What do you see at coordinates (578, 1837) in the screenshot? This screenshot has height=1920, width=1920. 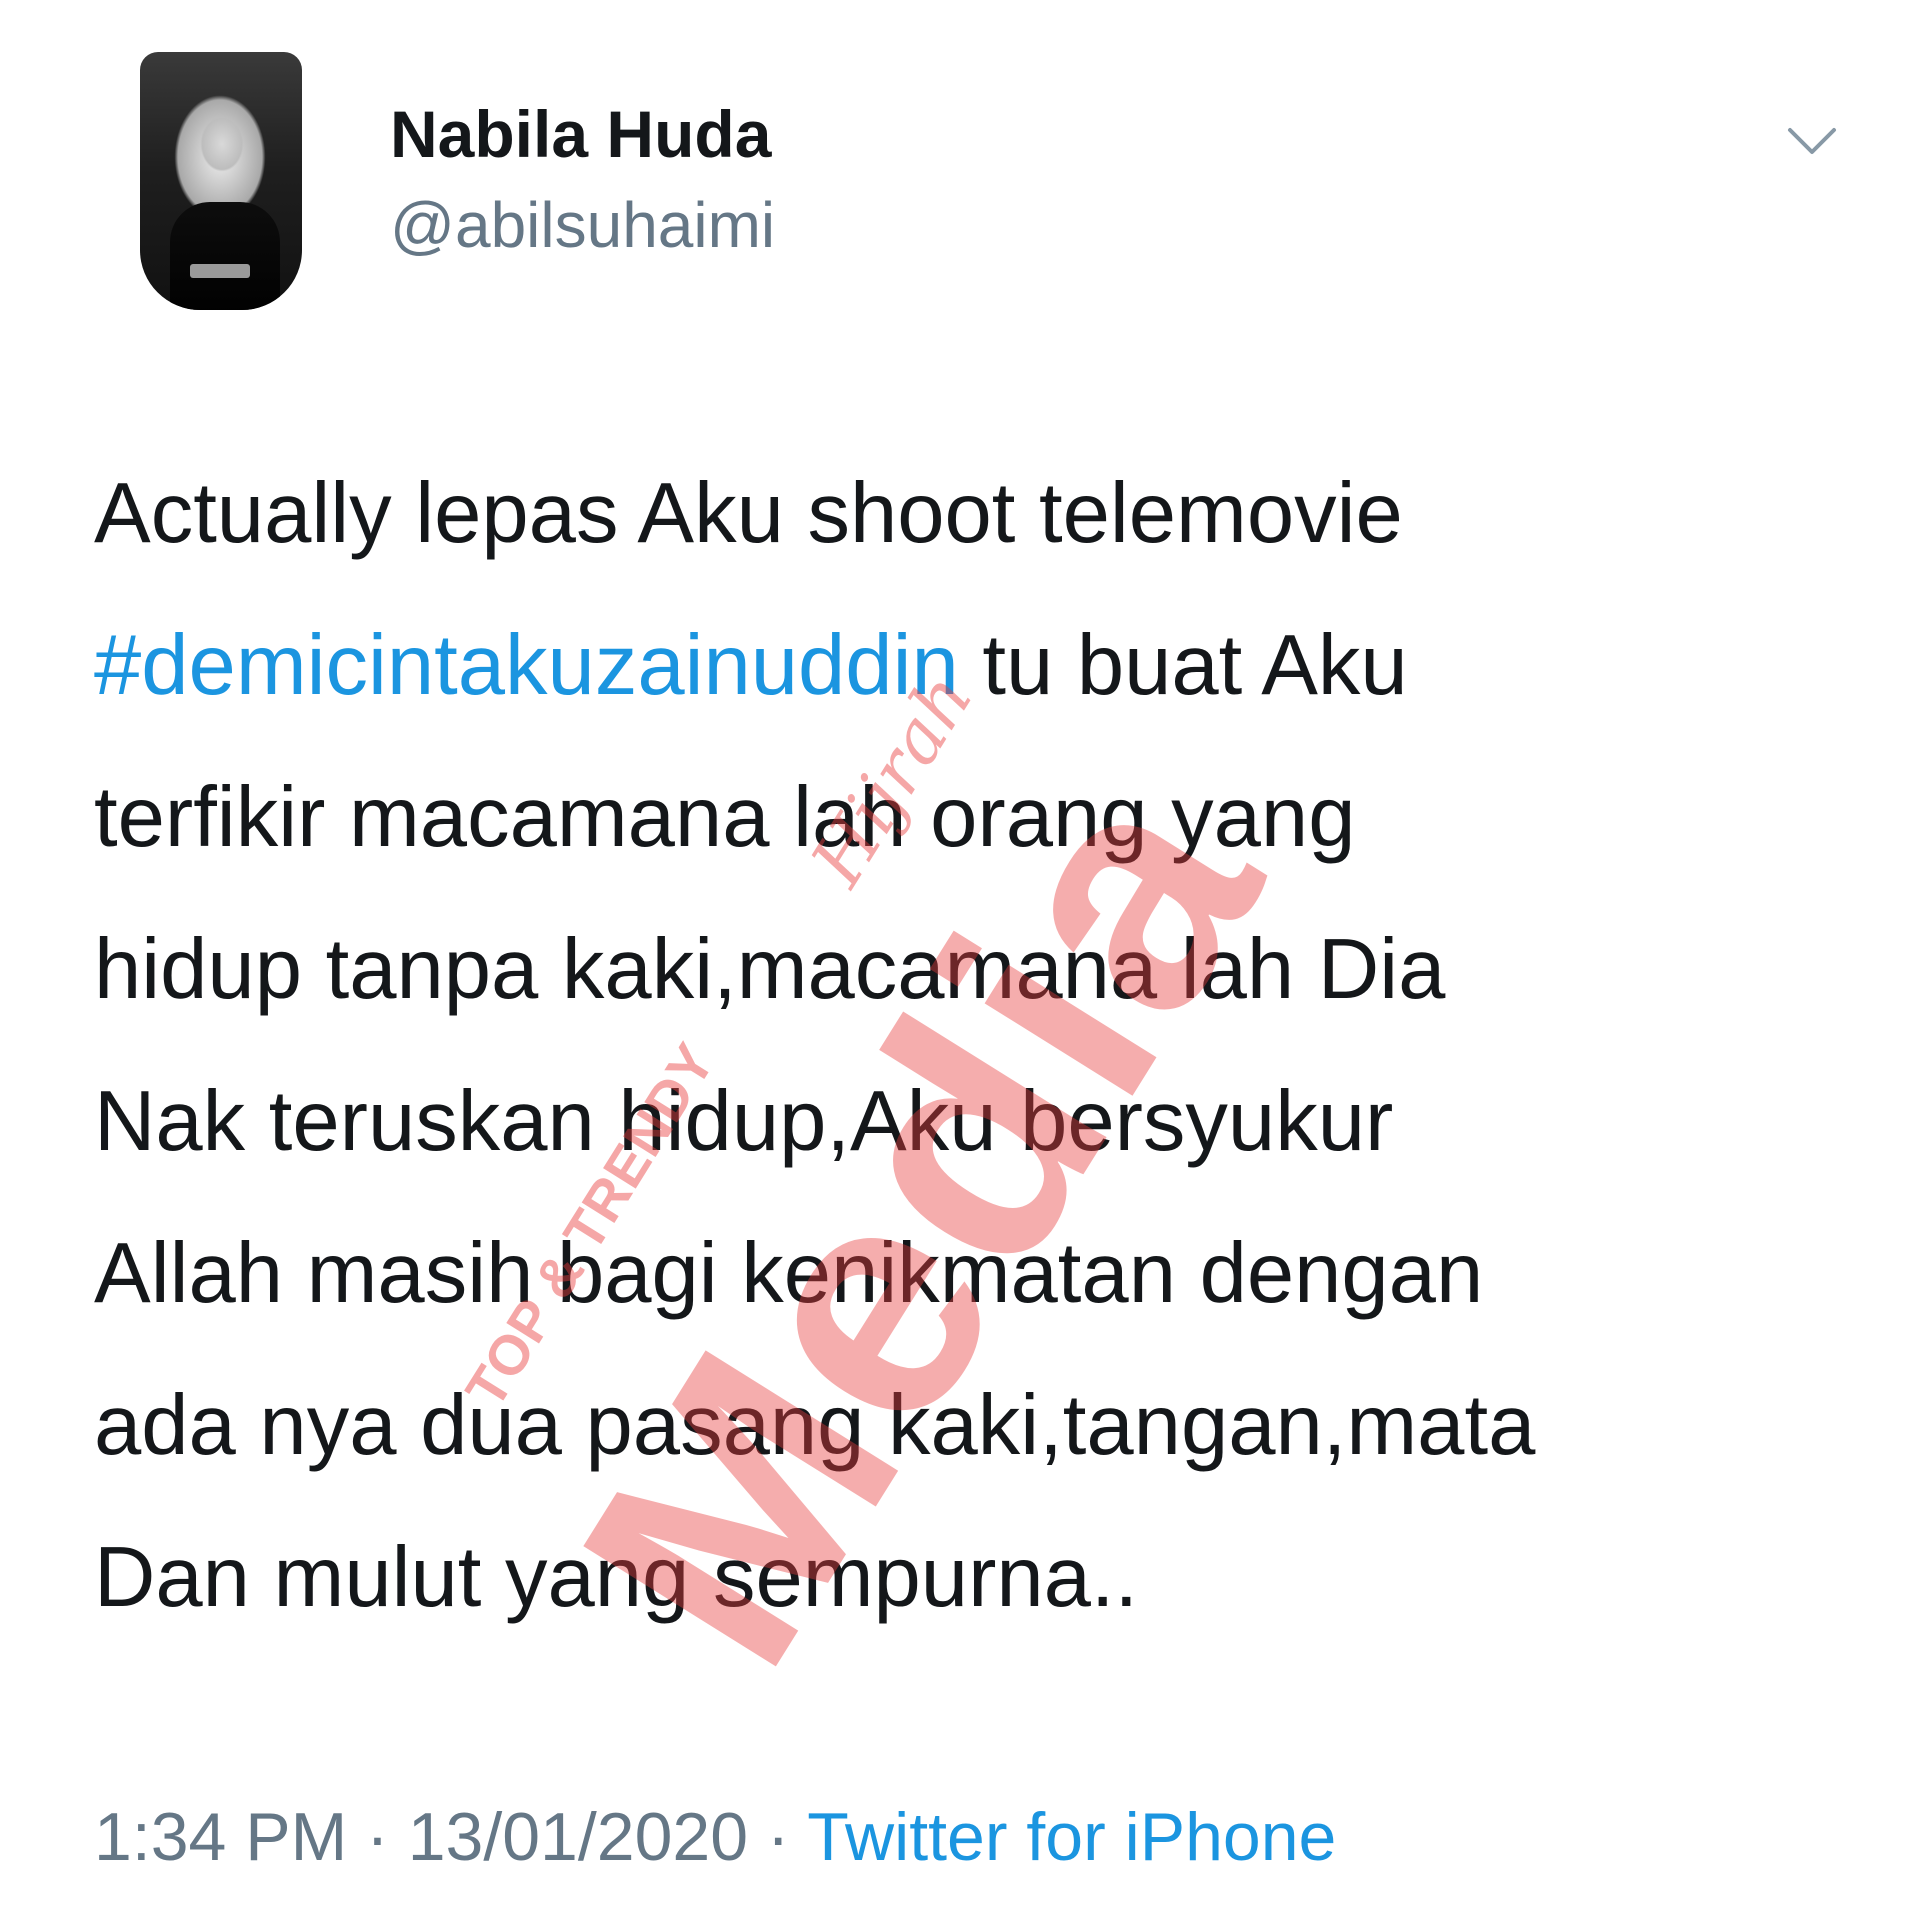 I see `tweet-date: 13/01/2020` at bounding box center [578, 1837].